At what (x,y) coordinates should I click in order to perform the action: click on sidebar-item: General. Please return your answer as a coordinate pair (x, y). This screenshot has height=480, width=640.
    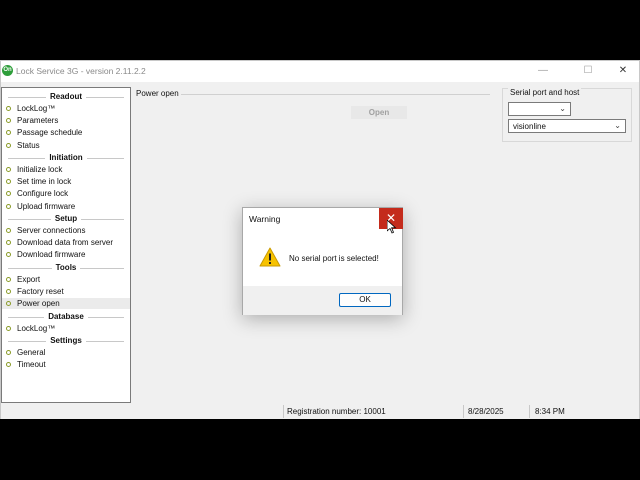
    Looking at the image, I should click on (66, 352).